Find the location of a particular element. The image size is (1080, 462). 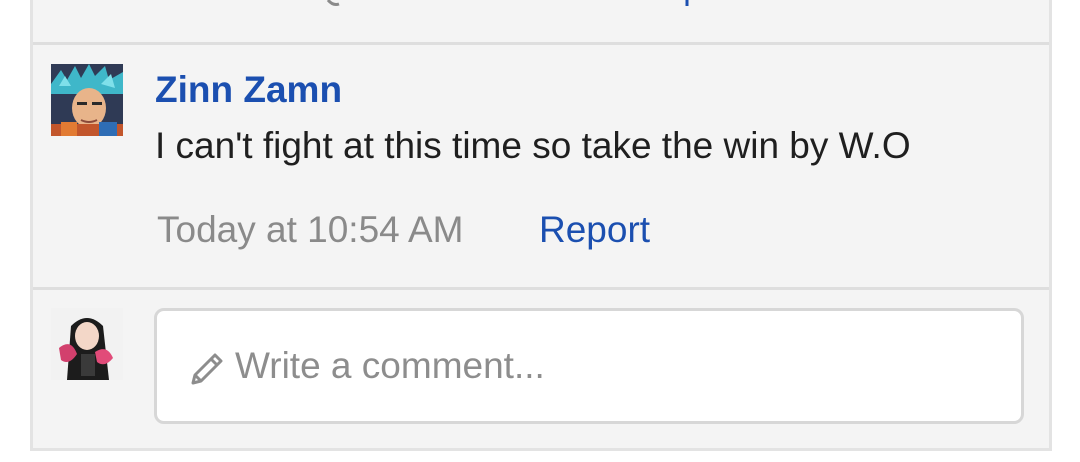

comment-timestamp: Today at 10:54 AM is located at coordinates (310, 229).